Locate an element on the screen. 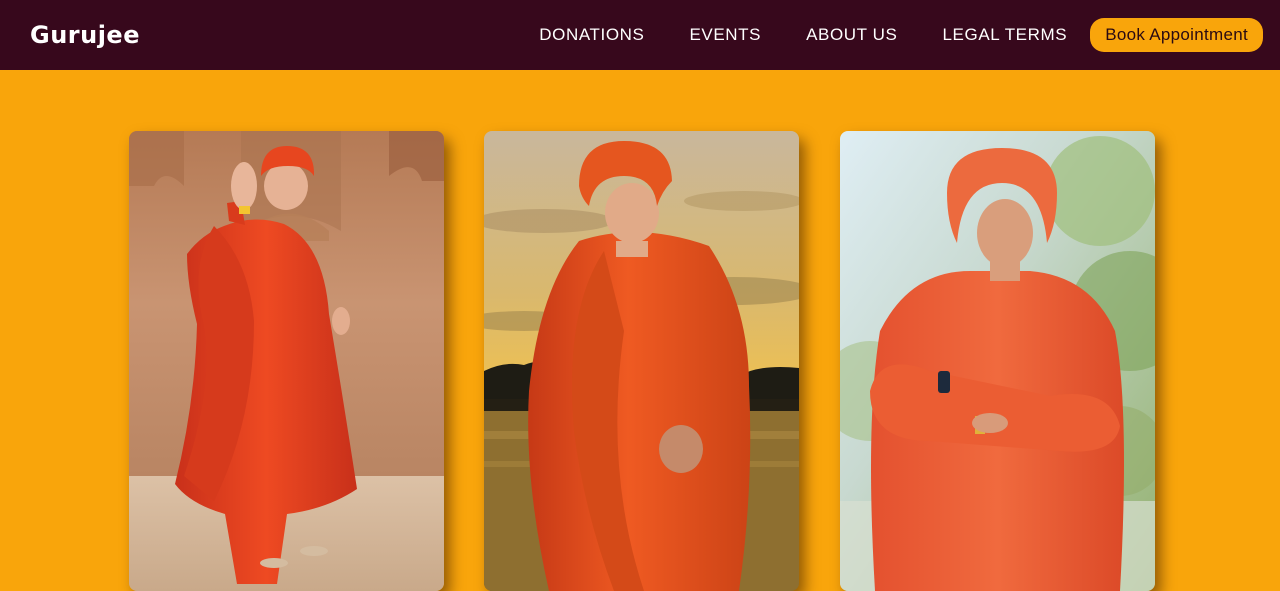 This screenshot has height=591, width=1280. nav-link-events: EVENTS is located at coordinates (725, 35).